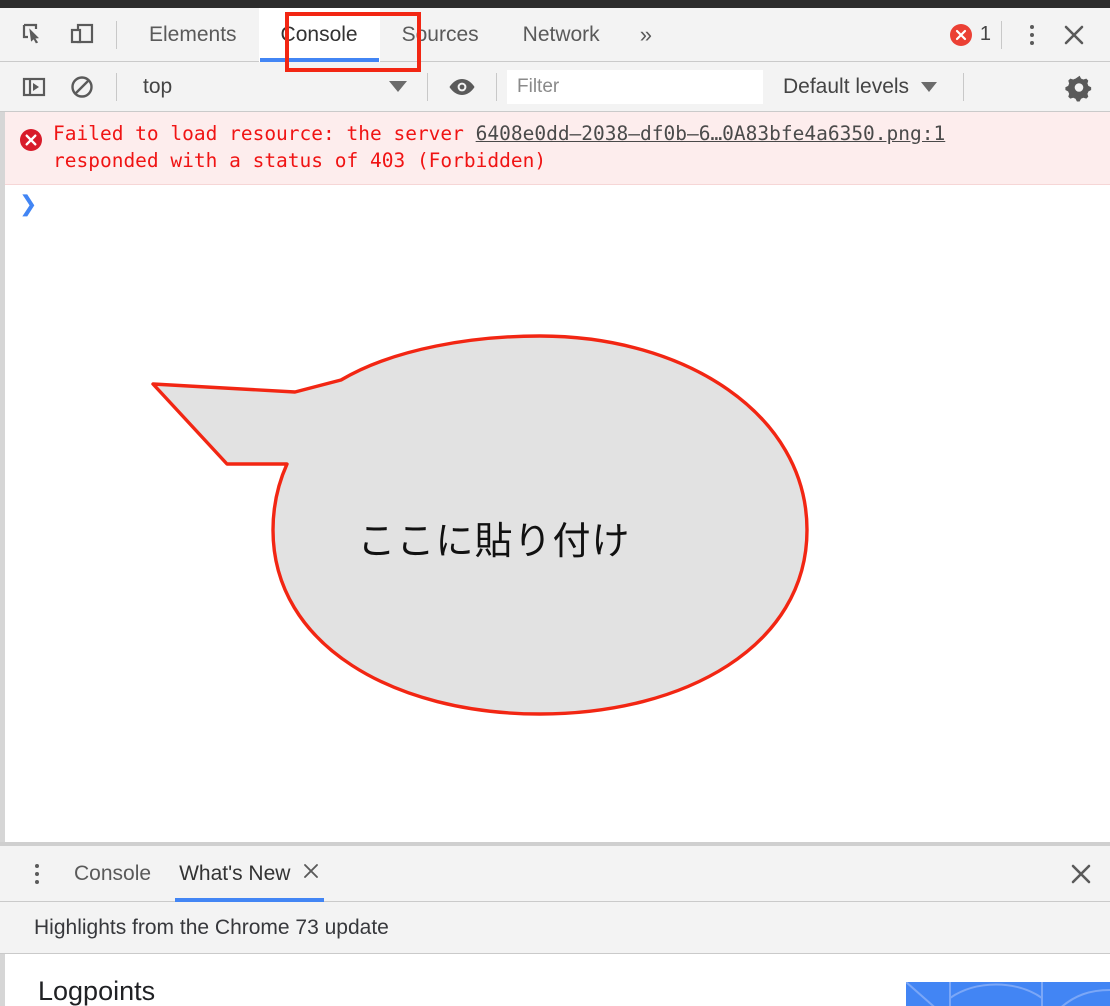 This screenshot has height=1006, width=1110. What do you see at coordinates (34, 87) in the screenshot?
I see `console-sidebar-toggle-icon` at bounding box center [34, 87].